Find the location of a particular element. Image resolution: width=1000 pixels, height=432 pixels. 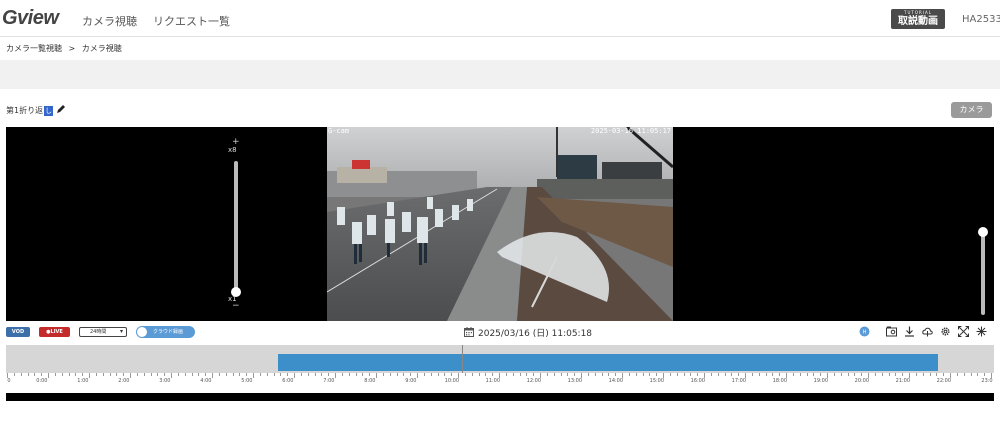

hd-icon: H is located at coordinates (864, 331).